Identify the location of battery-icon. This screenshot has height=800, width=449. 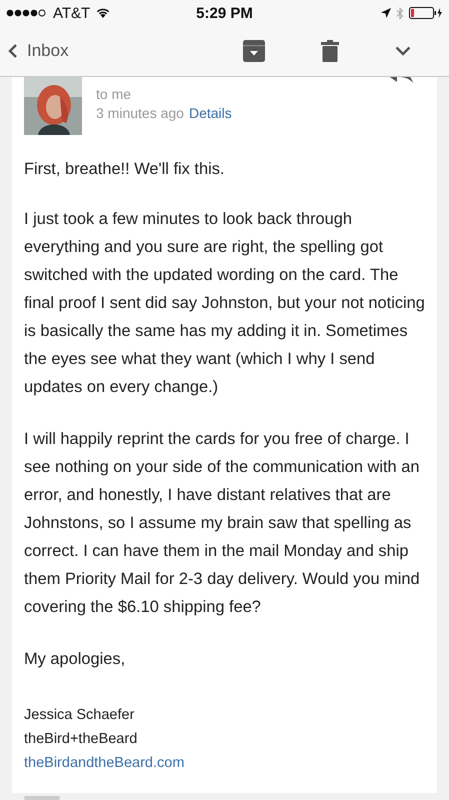
(426, 13).